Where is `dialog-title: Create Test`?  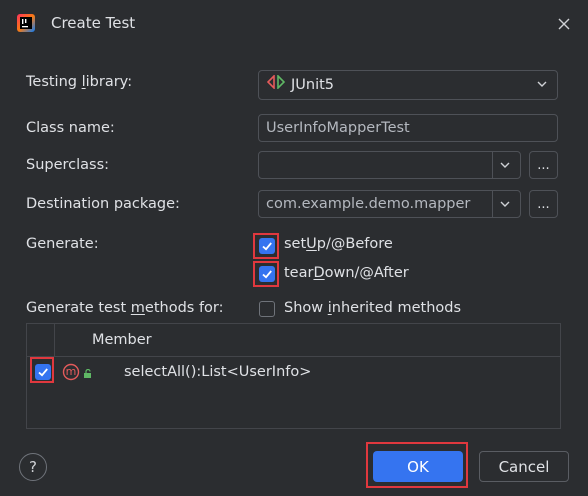 dialog-title: Create Test is located at coordinates (93, 23).